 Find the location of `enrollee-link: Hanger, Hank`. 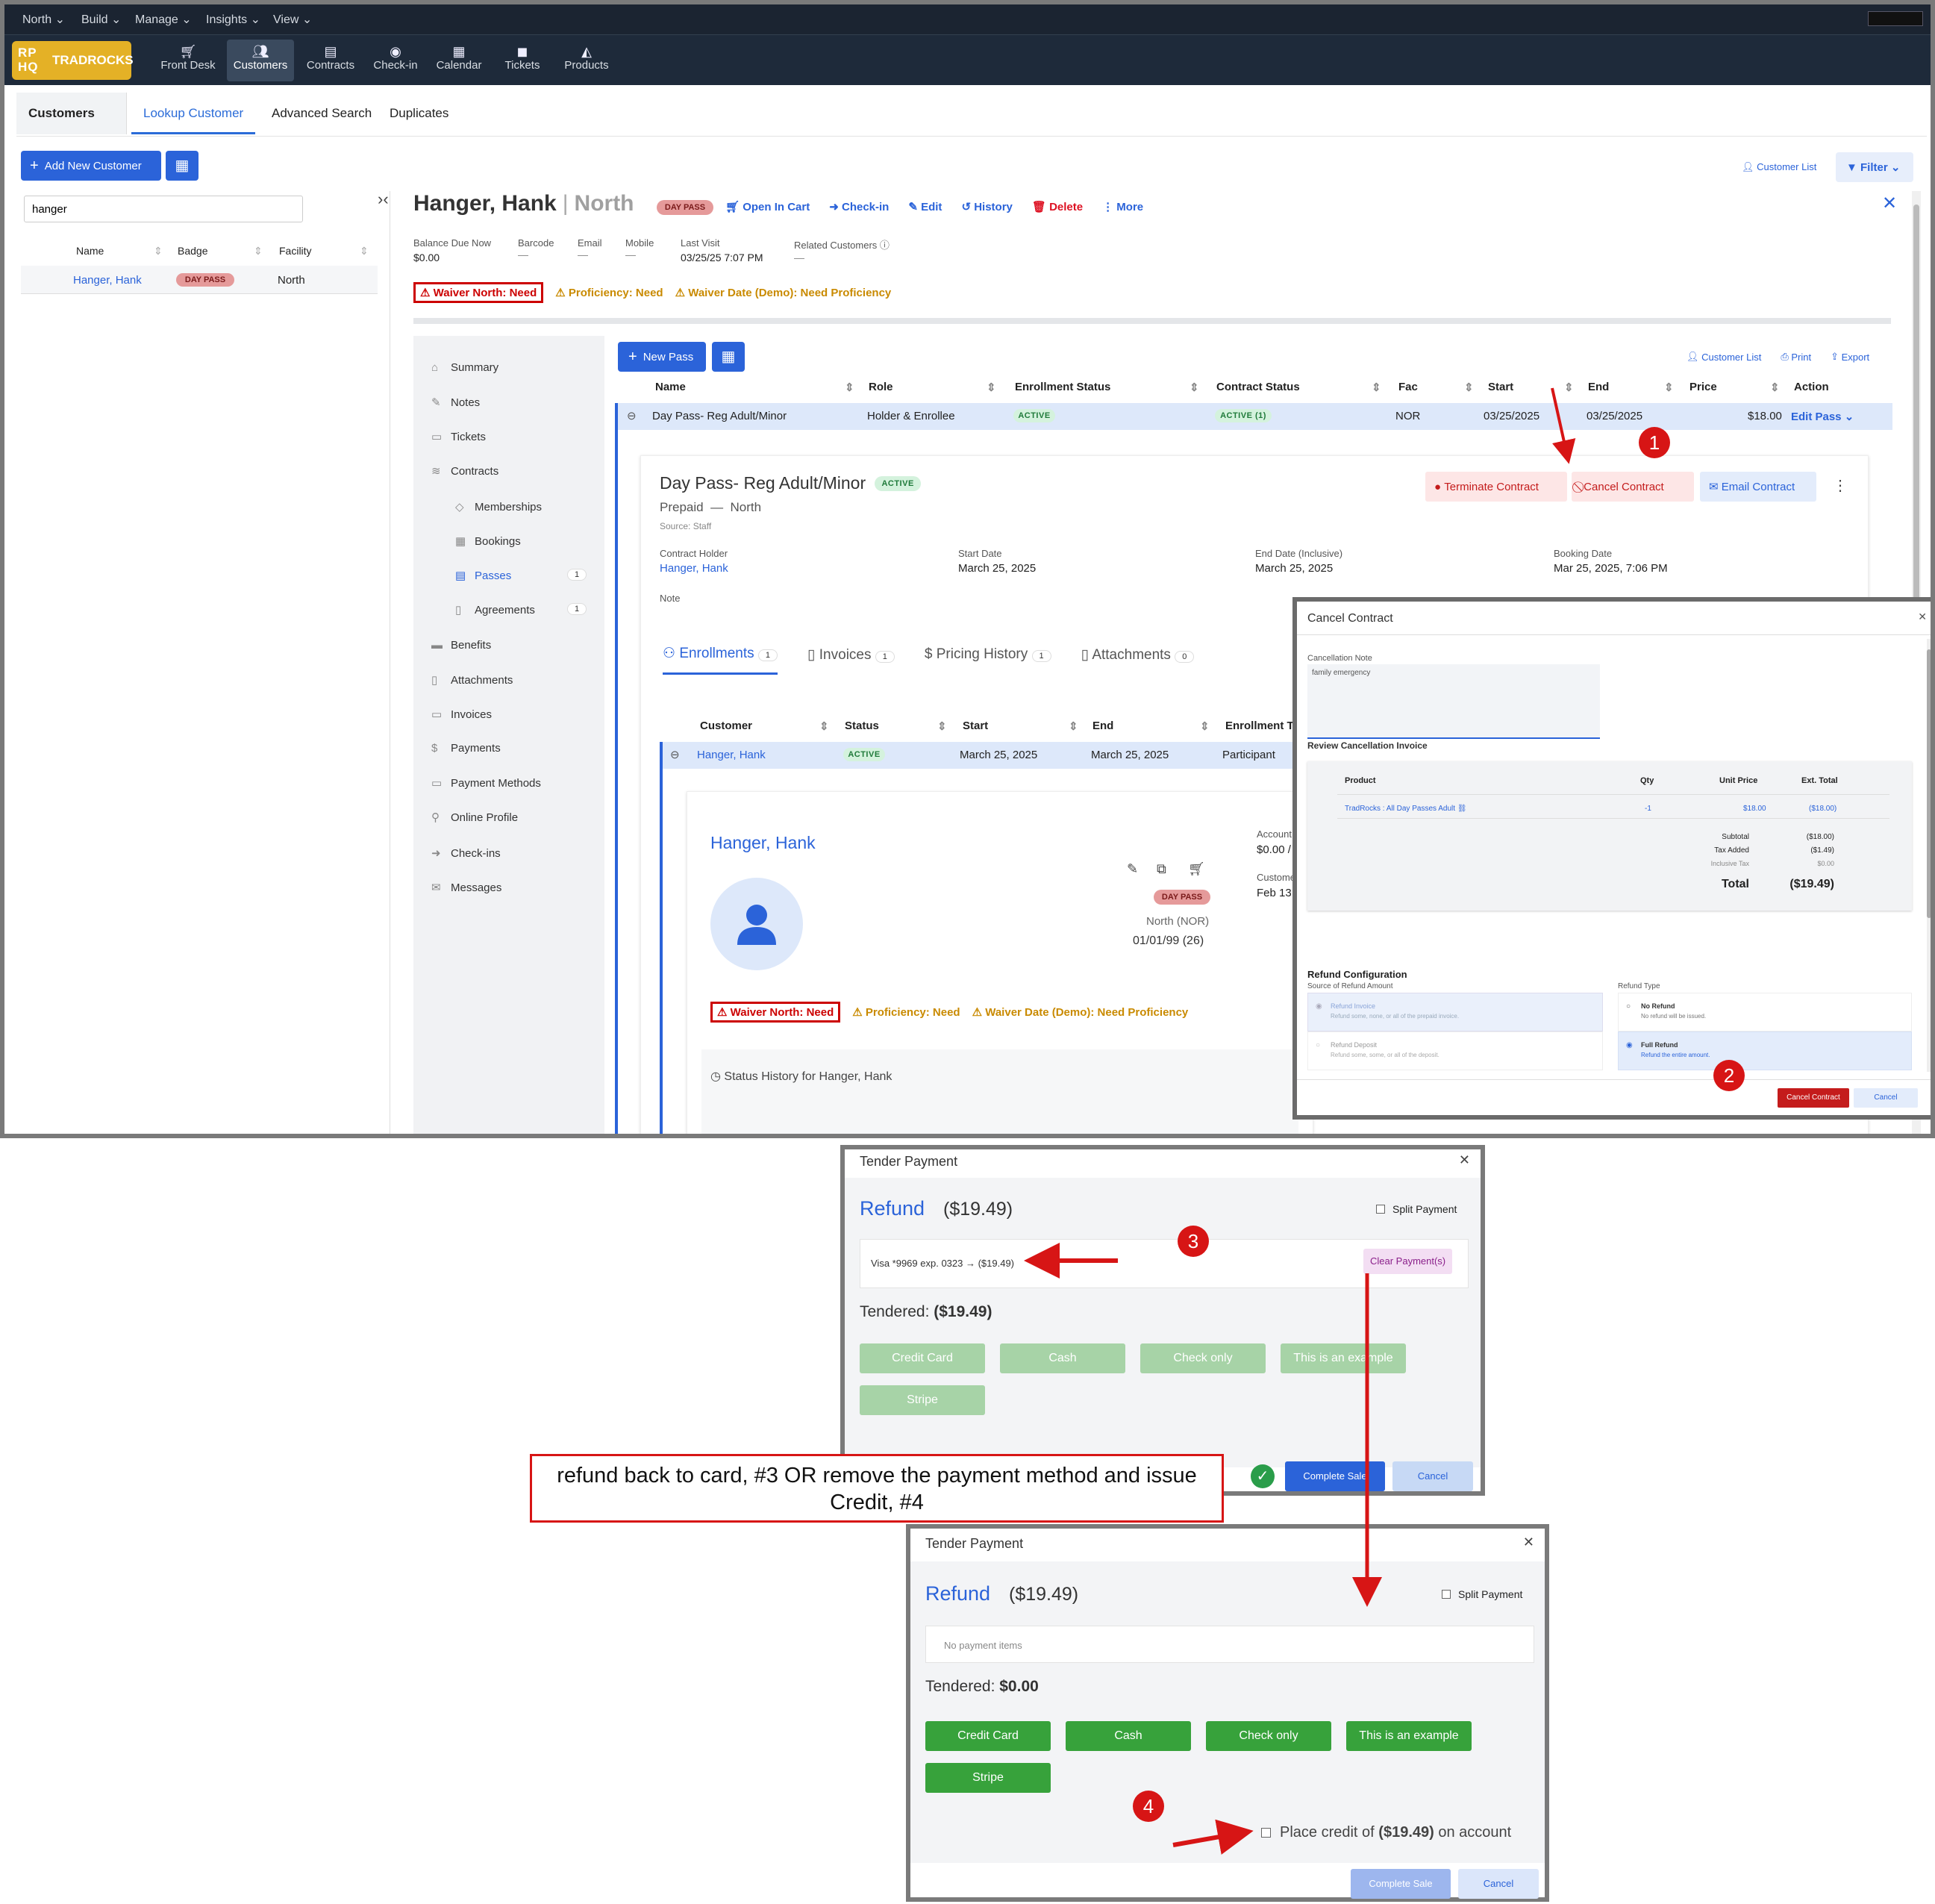

enrollee-link: Hanger, Hank is located at coordinates (731, 755).